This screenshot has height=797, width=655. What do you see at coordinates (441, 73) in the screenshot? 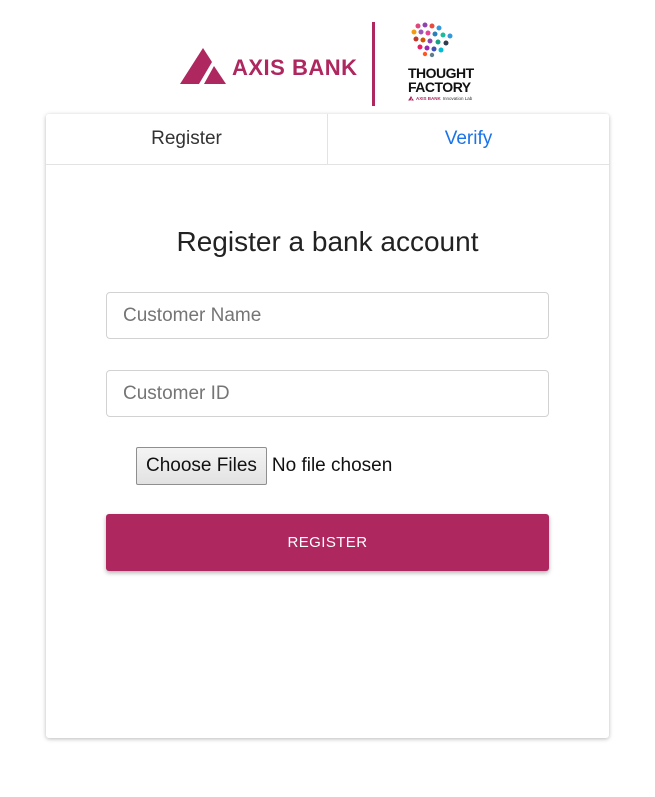
I see `thought-factory-word-1: THOUGHT` at bounding box center [441, 73].